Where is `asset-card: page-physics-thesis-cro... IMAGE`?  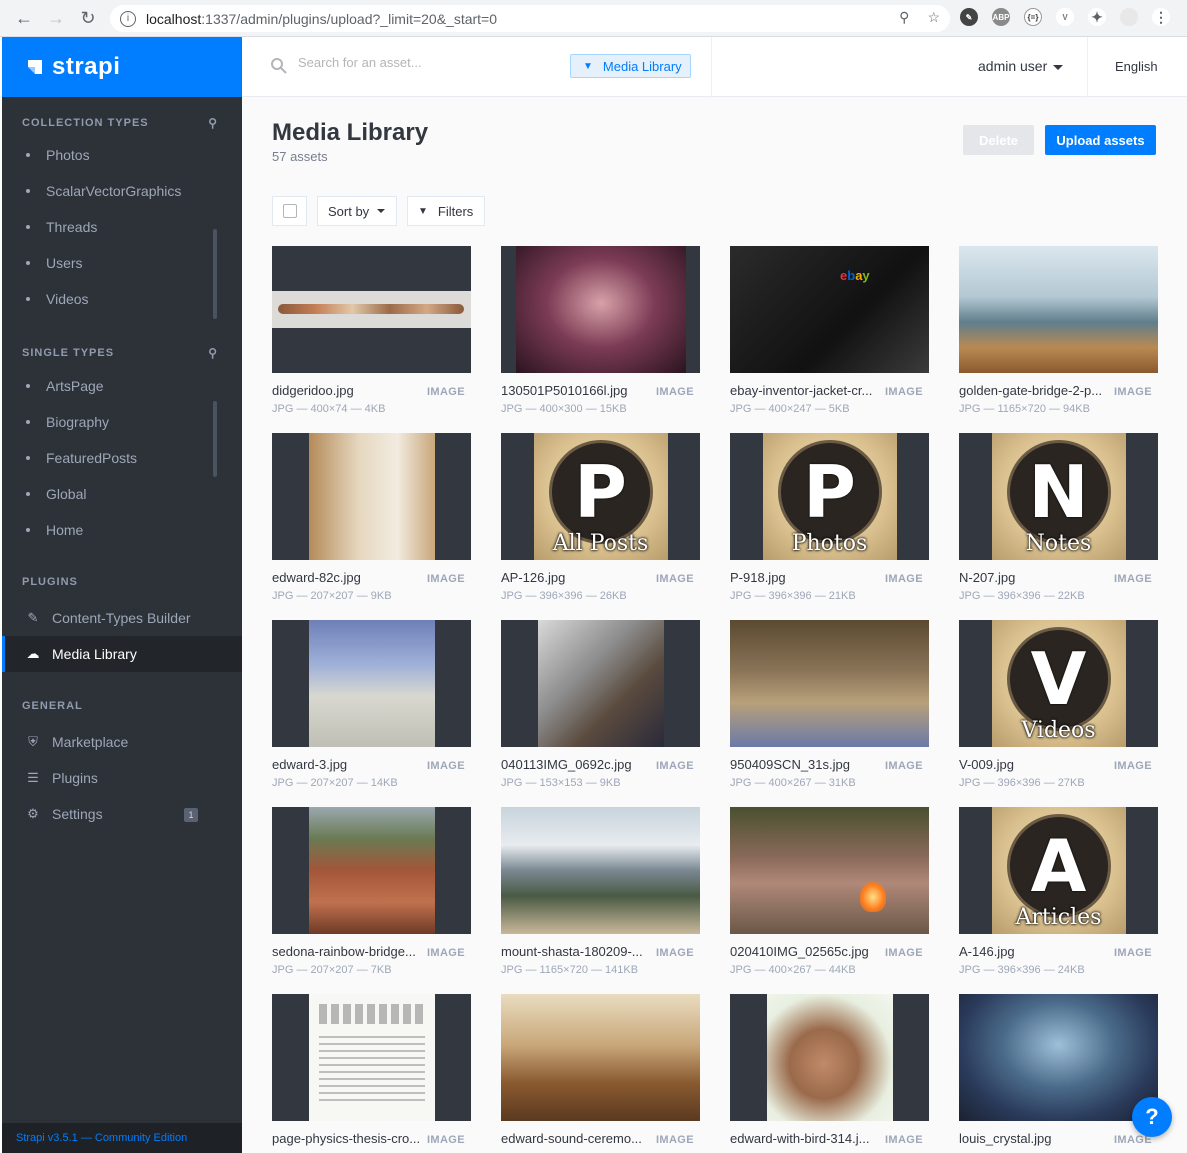 asset-card: page-physics-thesis-cro... IMAGE is located at coordinates (371, 1073).